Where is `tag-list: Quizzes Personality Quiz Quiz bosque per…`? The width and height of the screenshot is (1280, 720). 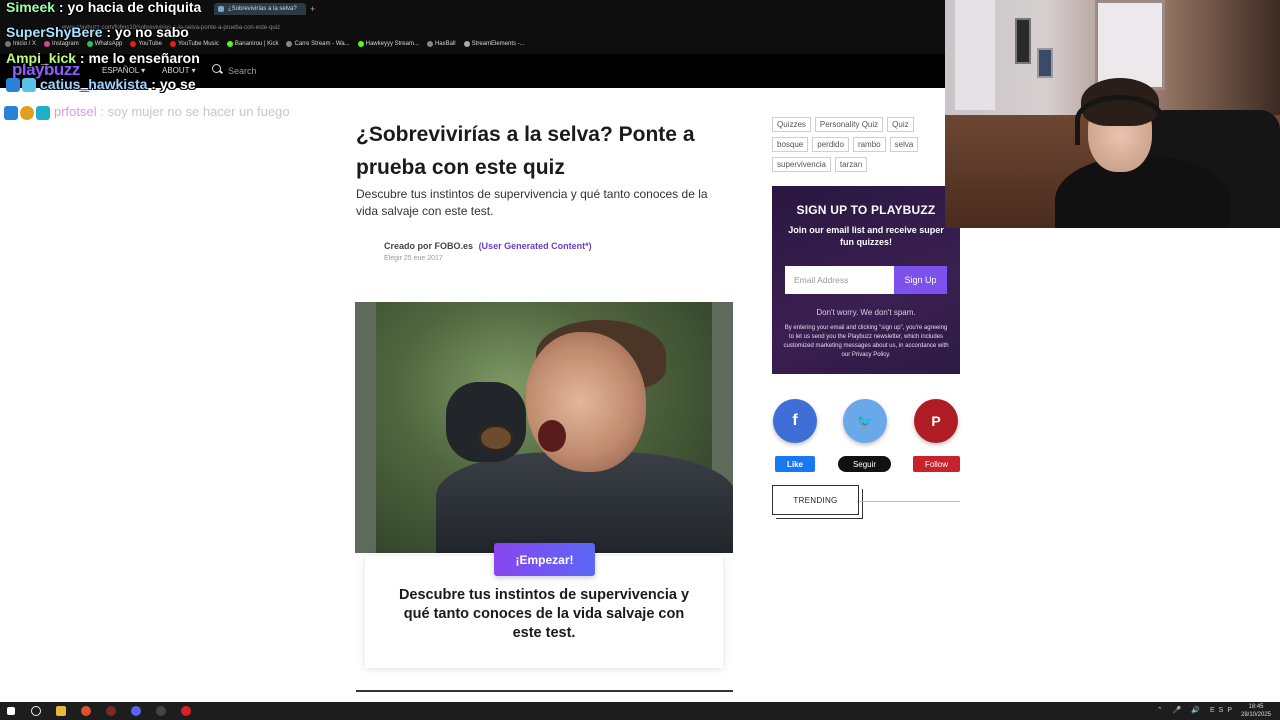
tag-list: Quizzes Personality Quiz Quiz bosque per… is located at coordinates (862, 144).